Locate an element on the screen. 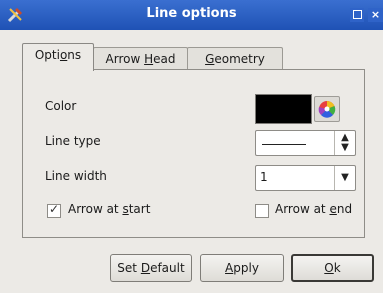  set-default-button: Set Default is located at coordinates (151, 268).